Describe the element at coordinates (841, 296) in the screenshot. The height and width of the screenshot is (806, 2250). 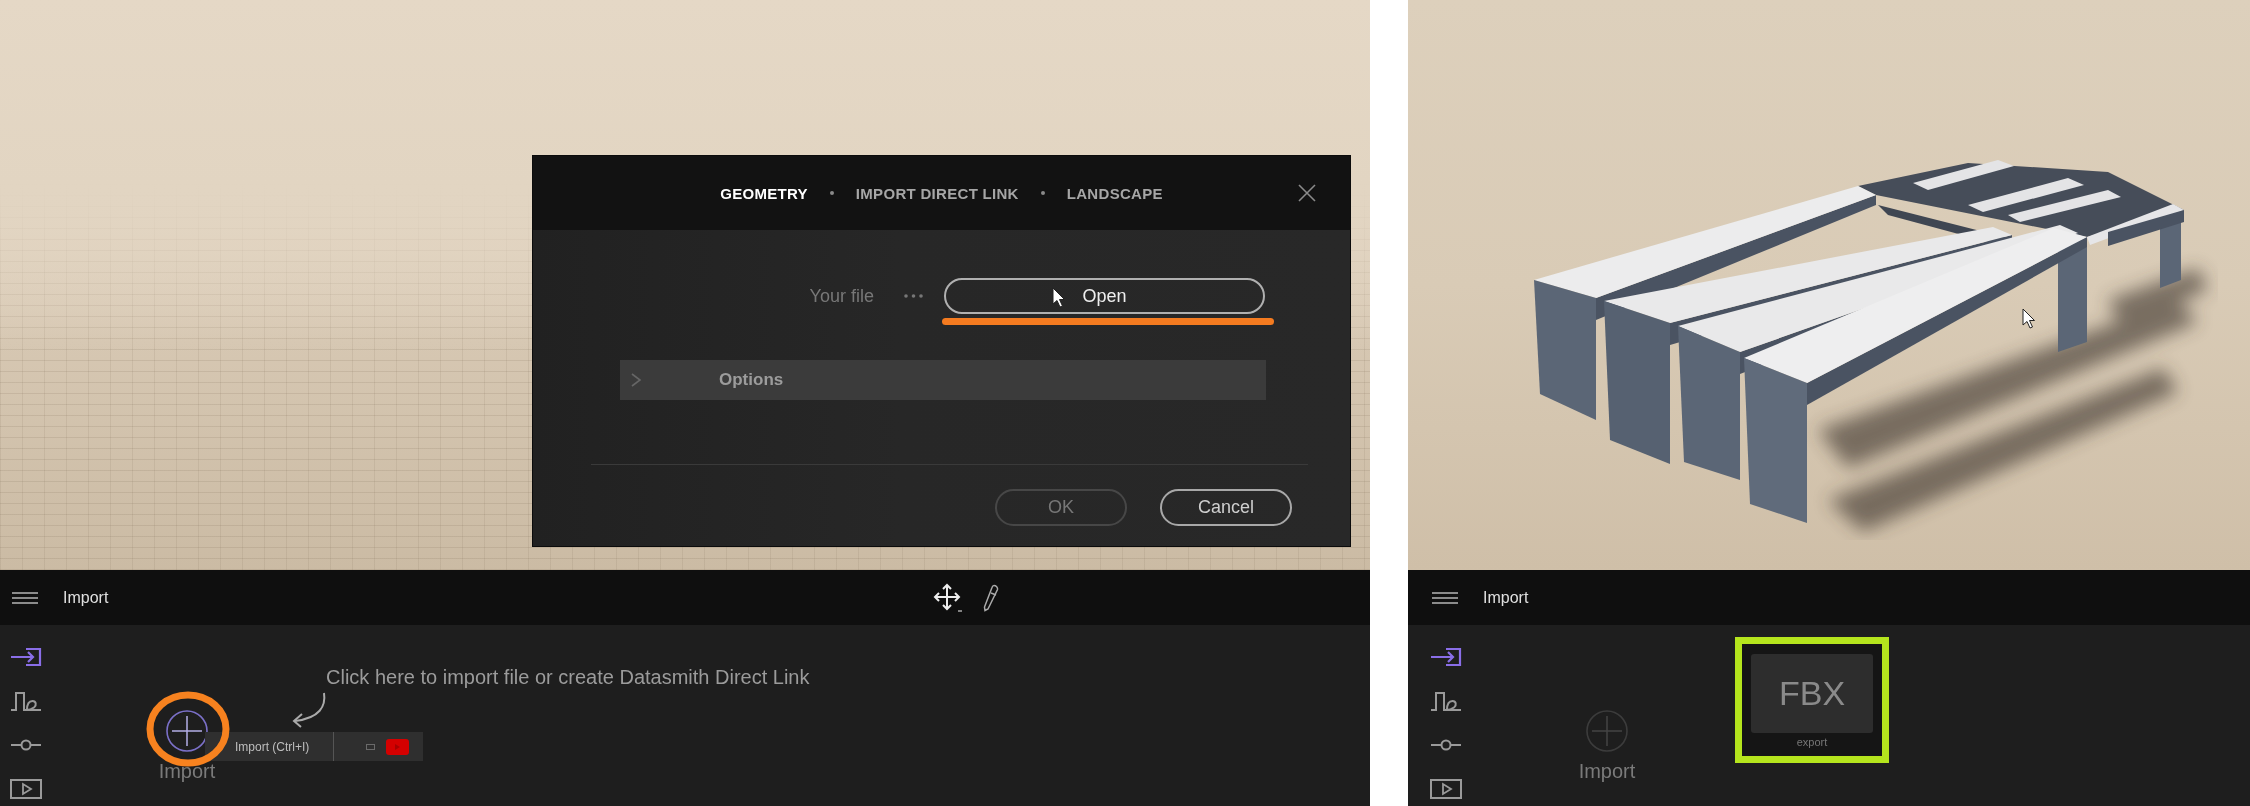
I see `file-label: Your file` at that location.